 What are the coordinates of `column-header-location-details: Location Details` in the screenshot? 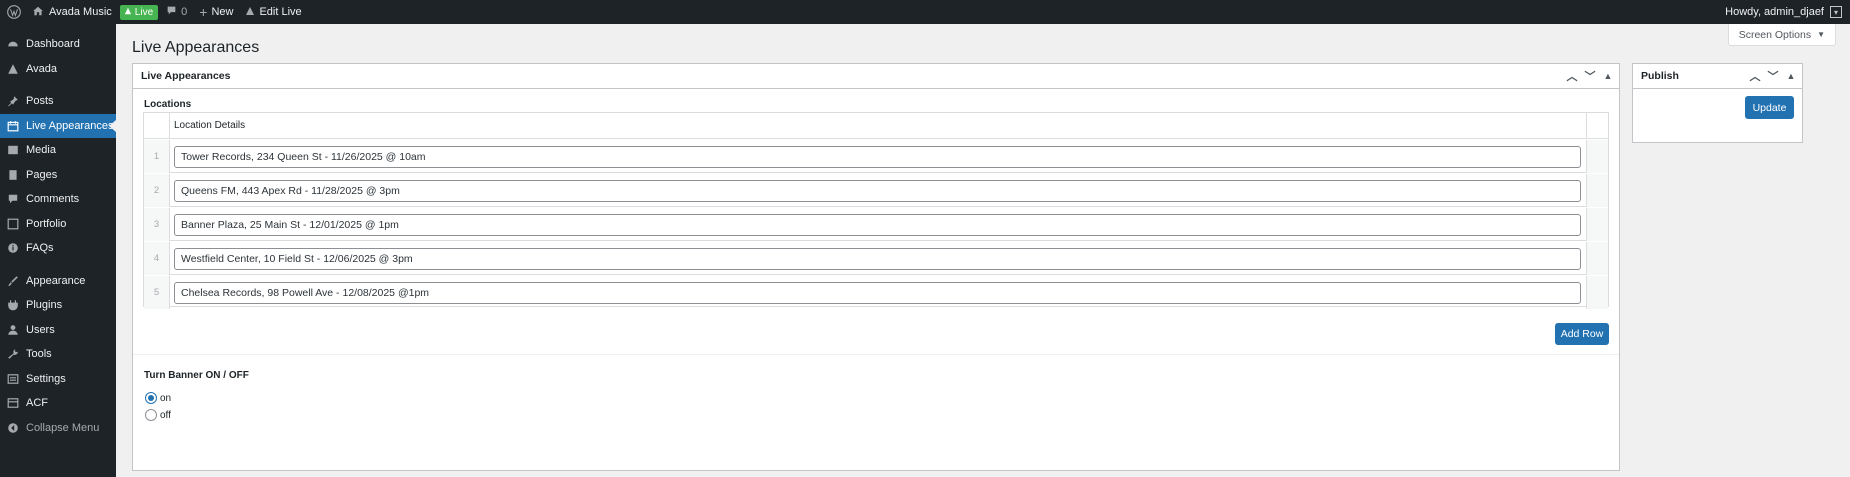 It's located at (210, 125).